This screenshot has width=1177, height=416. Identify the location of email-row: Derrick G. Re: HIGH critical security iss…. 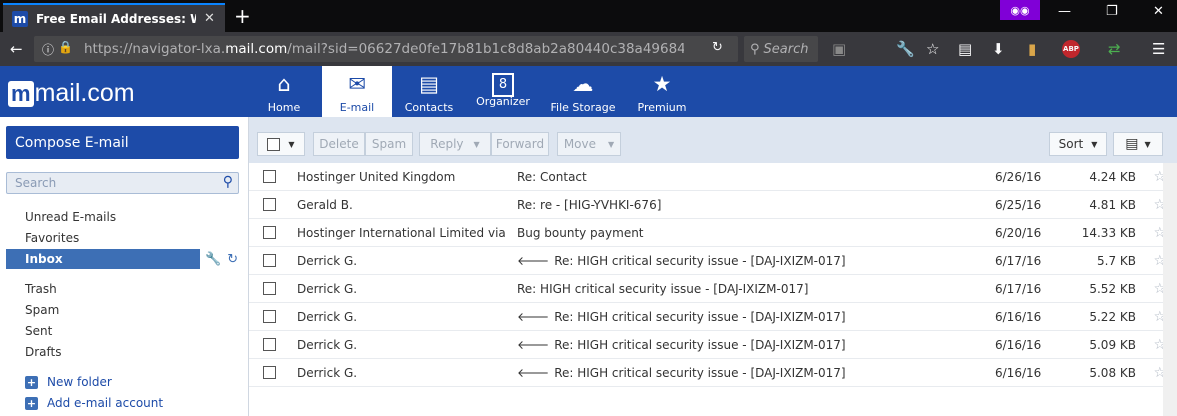
(713, 289).